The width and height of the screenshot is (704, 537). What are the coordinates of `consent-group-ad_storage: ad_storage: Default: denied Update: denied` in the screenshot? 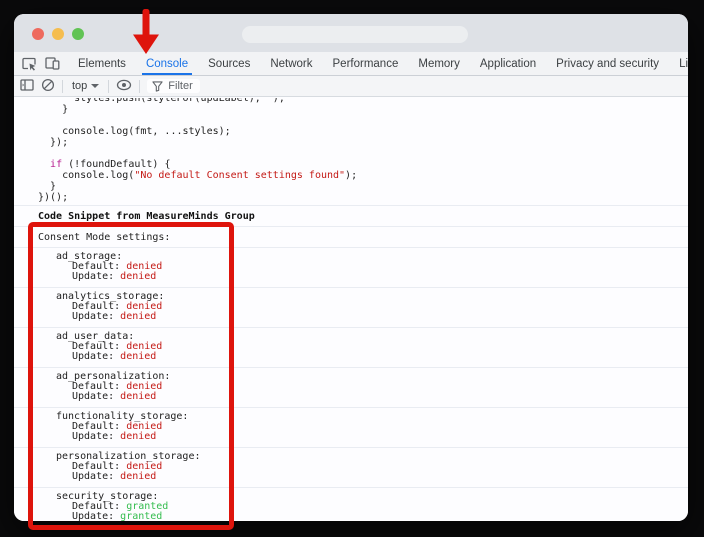 It's located at (351, 268).